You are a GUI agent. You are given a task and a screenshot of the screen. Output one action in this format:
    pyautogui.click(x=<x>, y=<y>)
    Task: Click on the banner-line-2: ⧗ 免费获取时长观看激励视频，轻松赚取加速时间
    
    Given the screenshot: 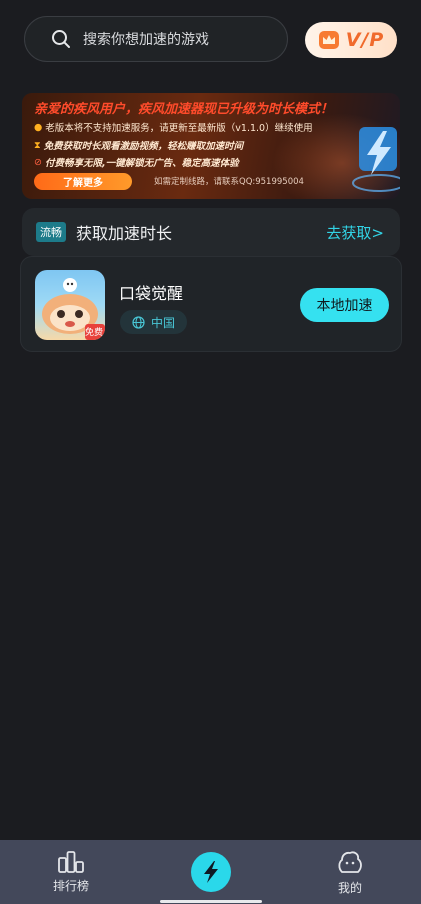 What is the action you would take?
    pyautogui.click(x=139, y=146)
    